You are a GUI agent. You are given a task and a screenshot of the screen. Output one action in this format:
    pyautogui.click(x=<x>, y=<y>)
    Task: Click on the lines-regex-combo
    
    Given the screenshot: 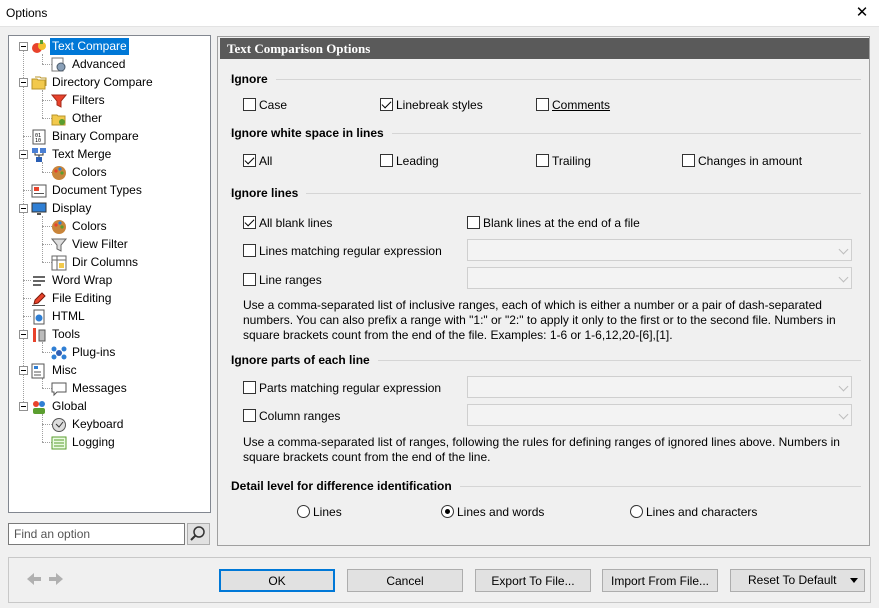 What is the action you would take?
    pyautogui.click(x=659, y=250)
    